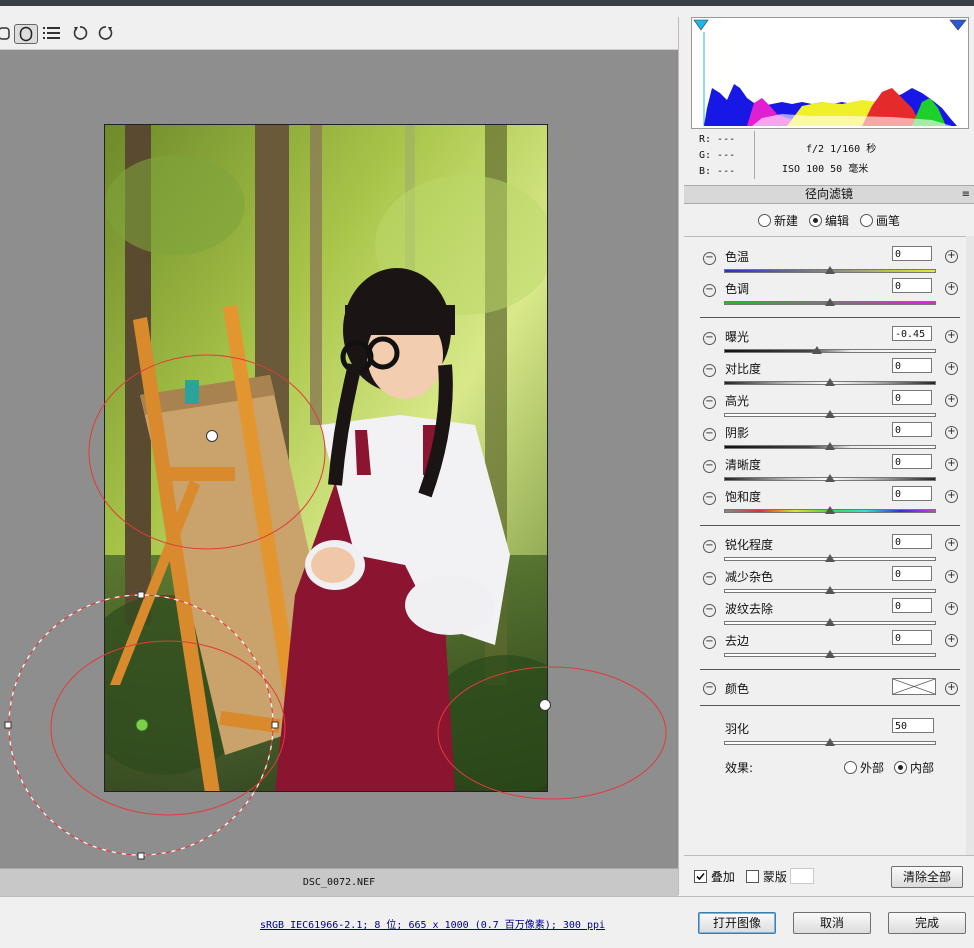 Image resolution: width=974 pixels, height=948 pixels. What do you see at coordinates (737, 289) in the screenshot?
I see `slider-label: 色调` at bounding box center [737, 289].